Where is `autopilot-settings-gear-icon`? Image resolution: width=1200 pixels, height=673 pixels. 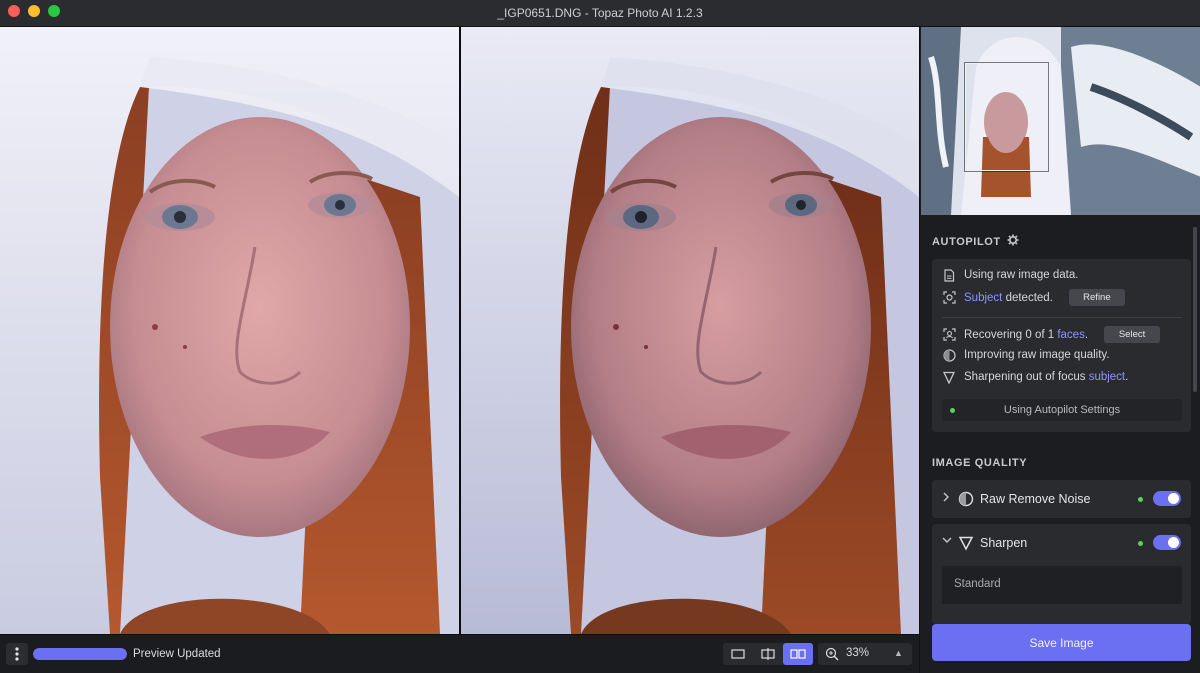
autopilot-settings-gear-icon is located at coordinates (1013, 241).